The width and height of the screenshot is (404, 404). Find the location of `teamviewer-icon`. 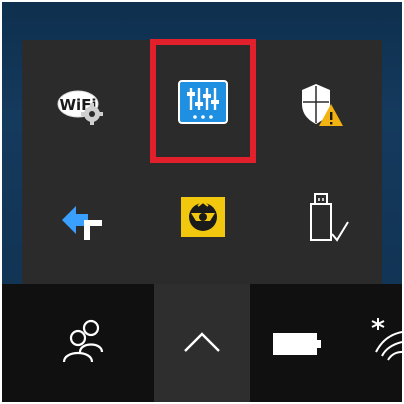

teamviewer-icon is located at coordinates (83, 221).